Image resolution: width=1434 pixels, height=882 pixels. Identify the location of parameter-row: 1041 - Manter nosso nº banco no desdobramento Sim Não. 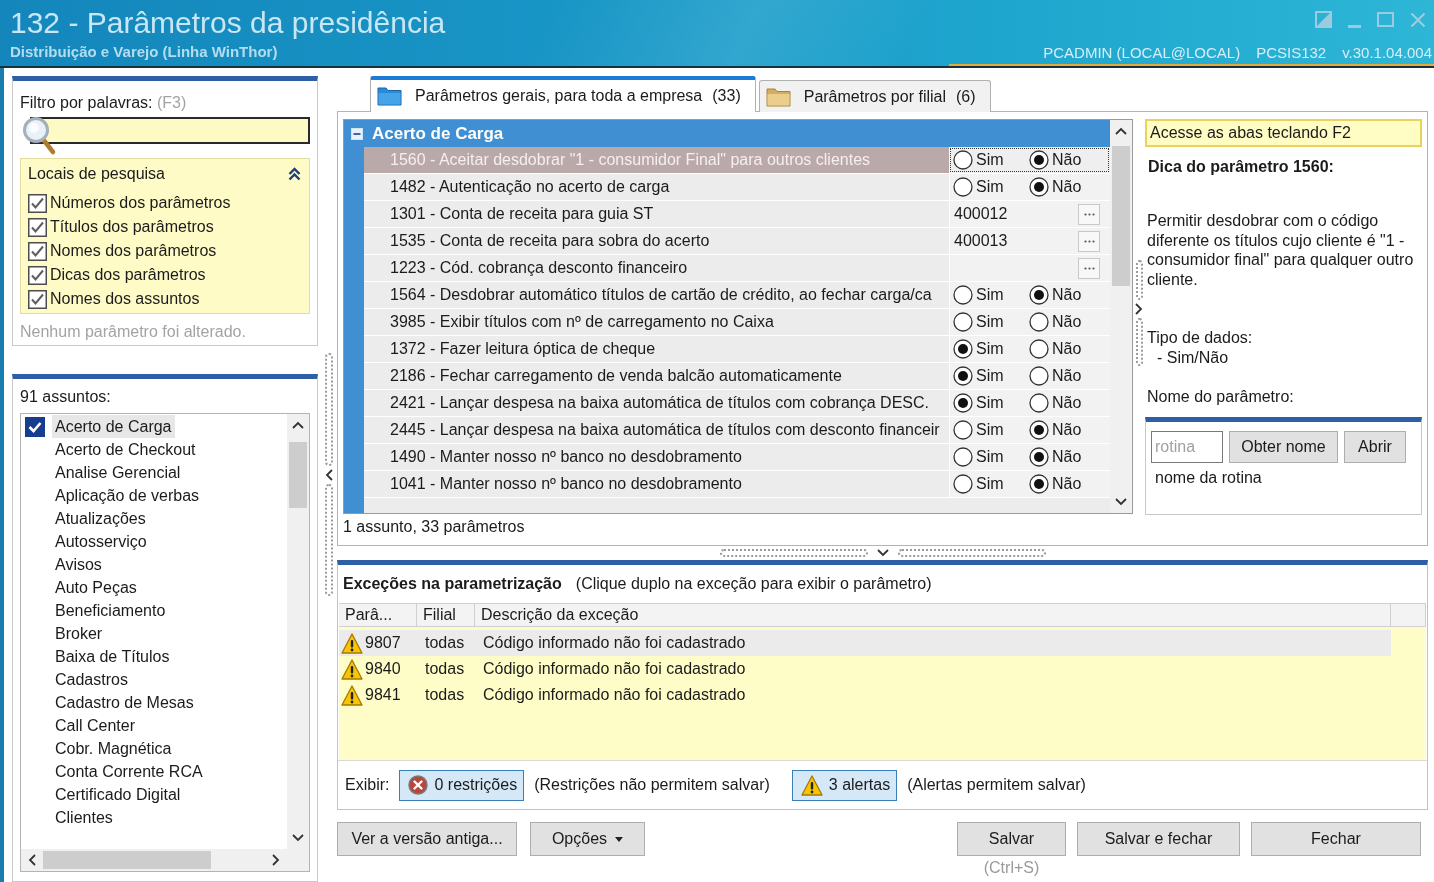
(737, 484).